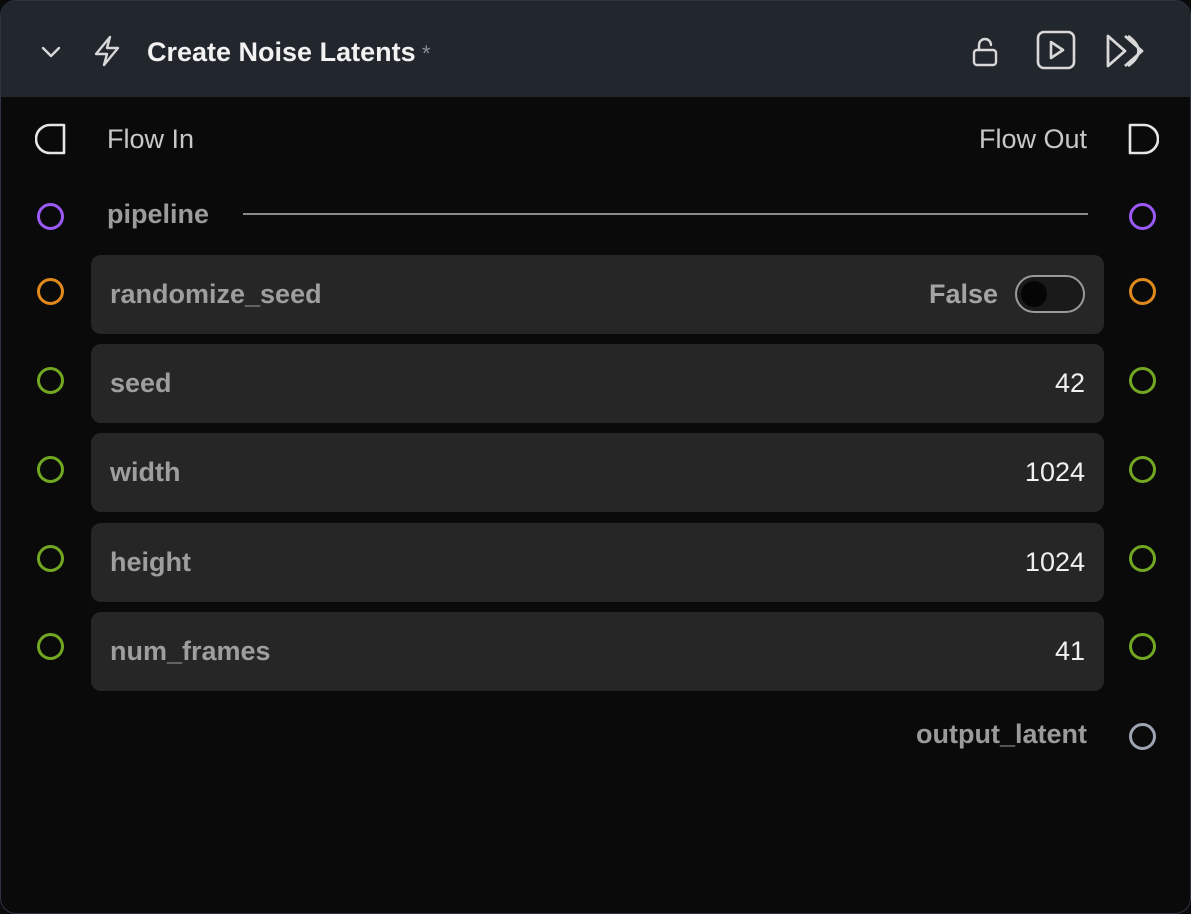 This screenshot has width=1191, height=914. Describe the element at coordinates (1142, 469) in the screenshot. I see `width-output-port` at that location.